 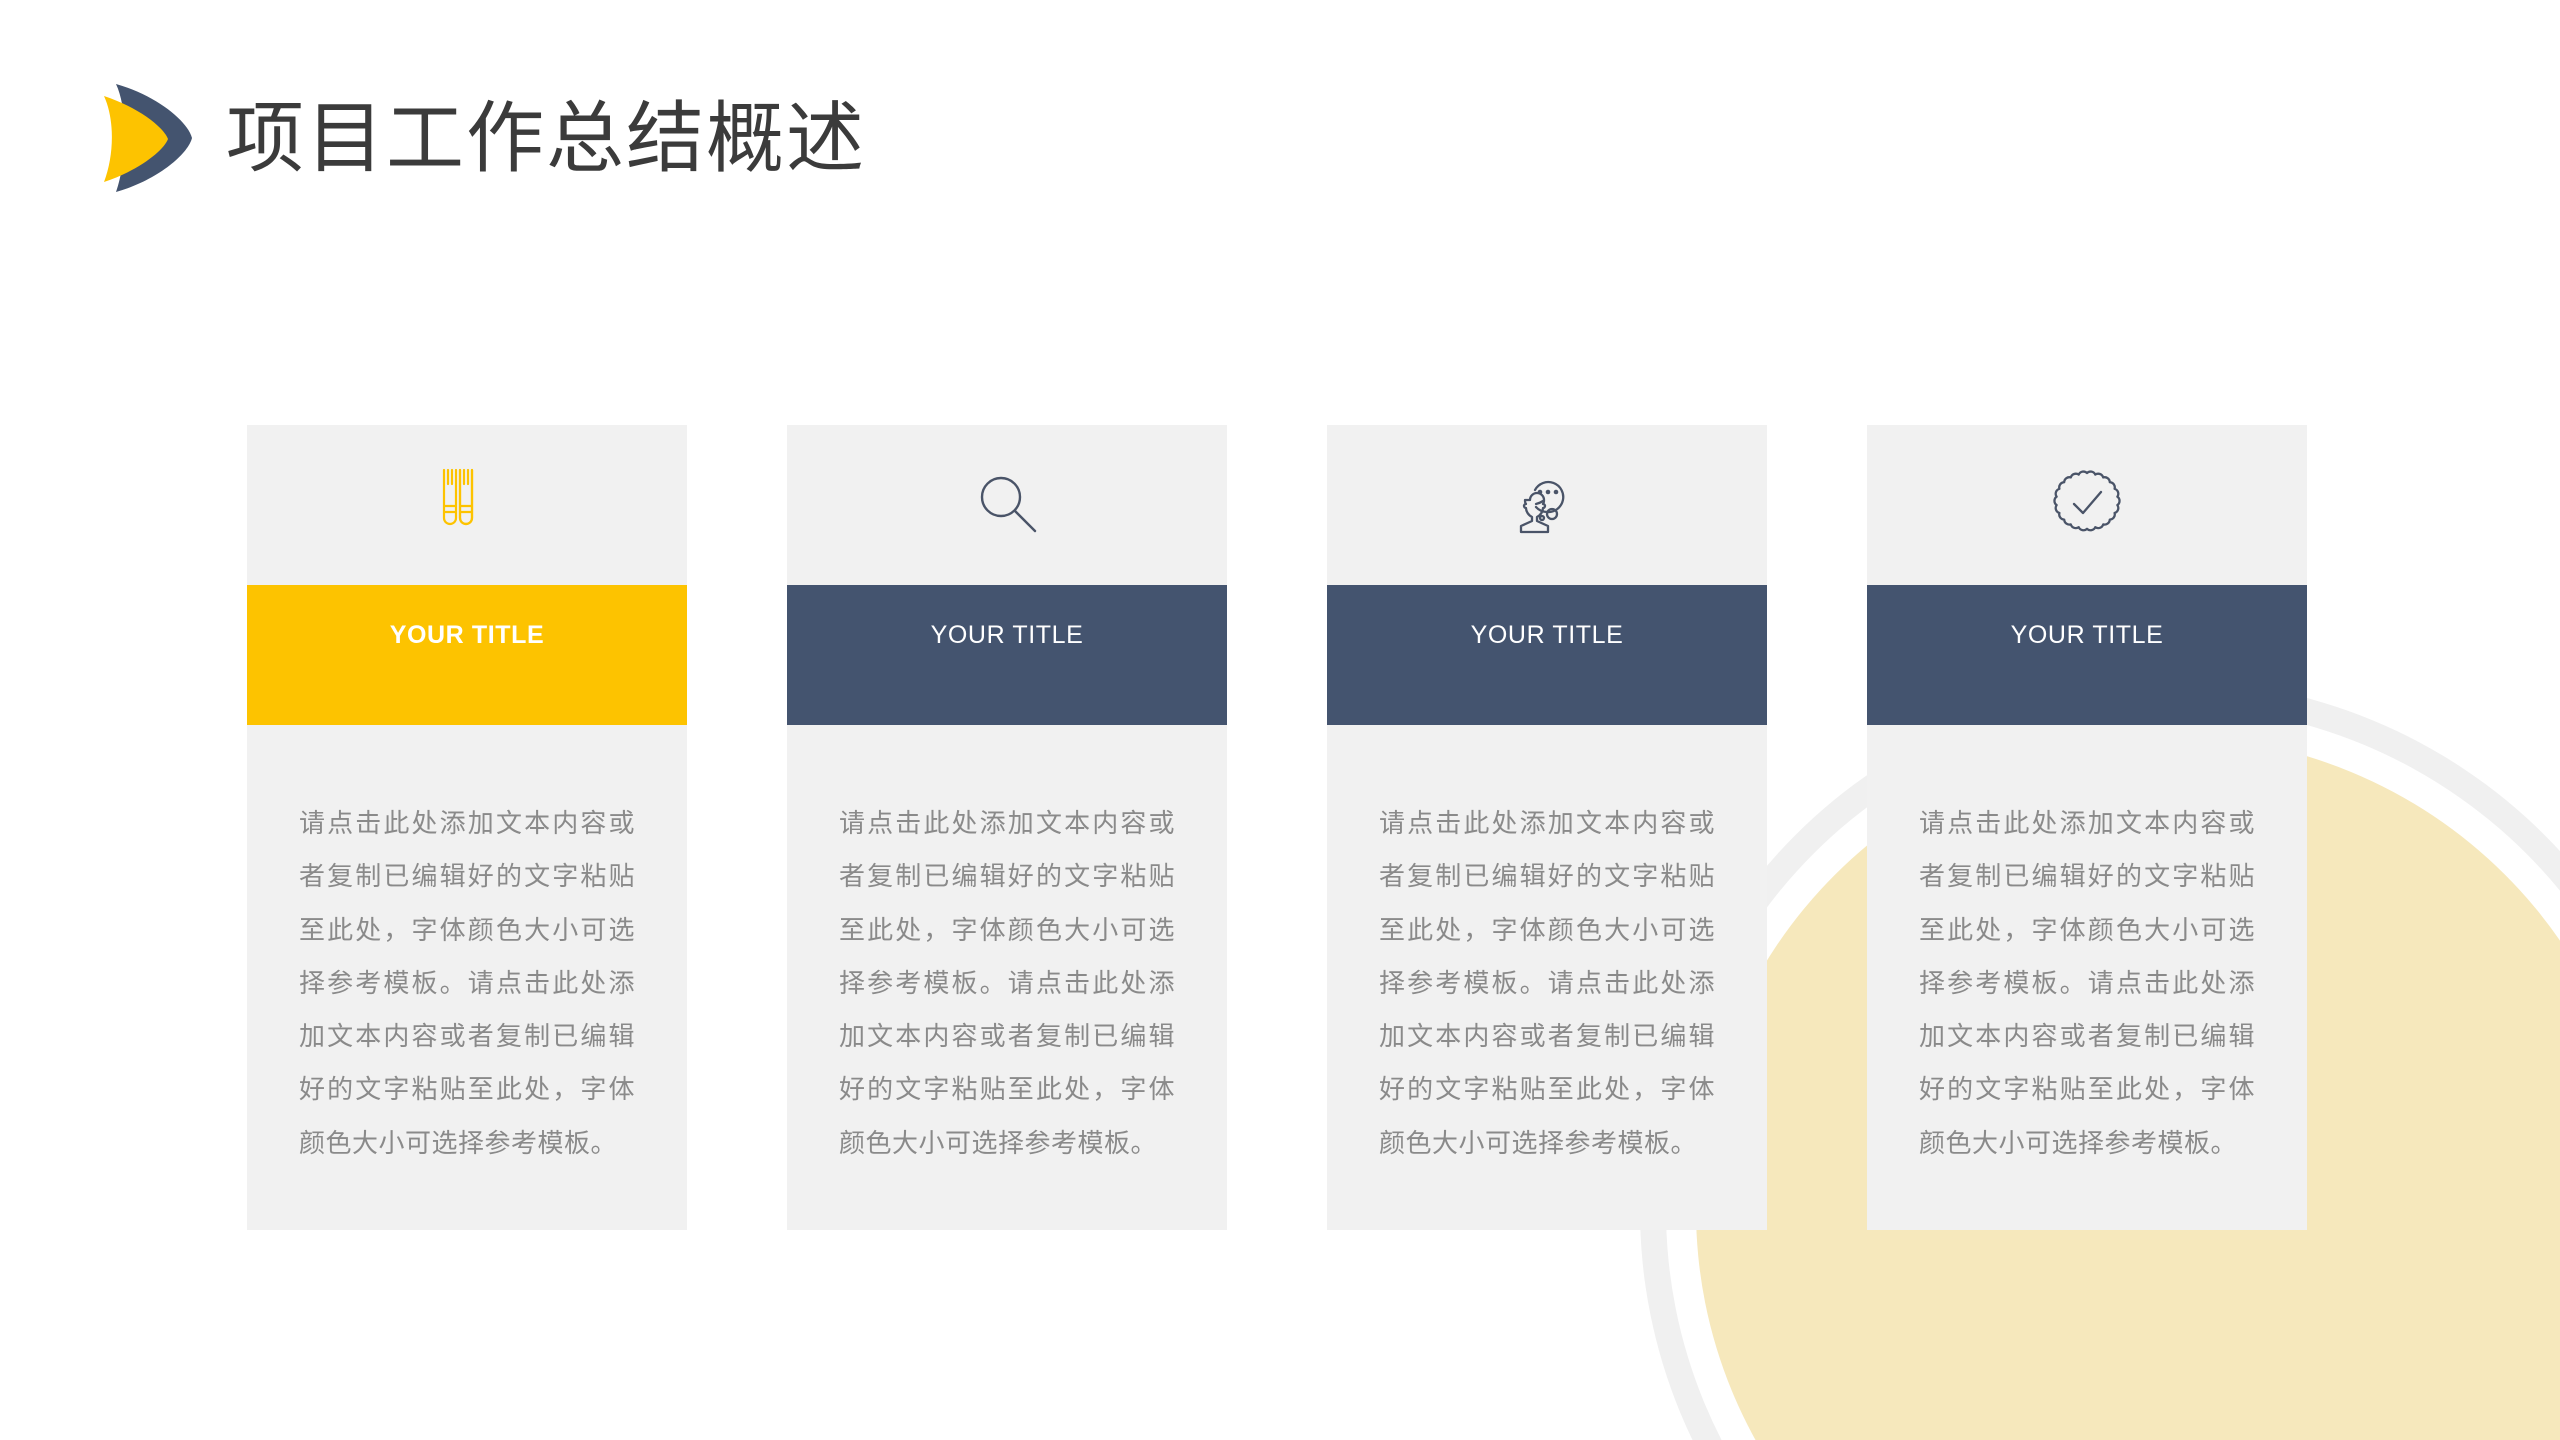 I want to click on test-tubes-icon, so click(x=467, y=505).